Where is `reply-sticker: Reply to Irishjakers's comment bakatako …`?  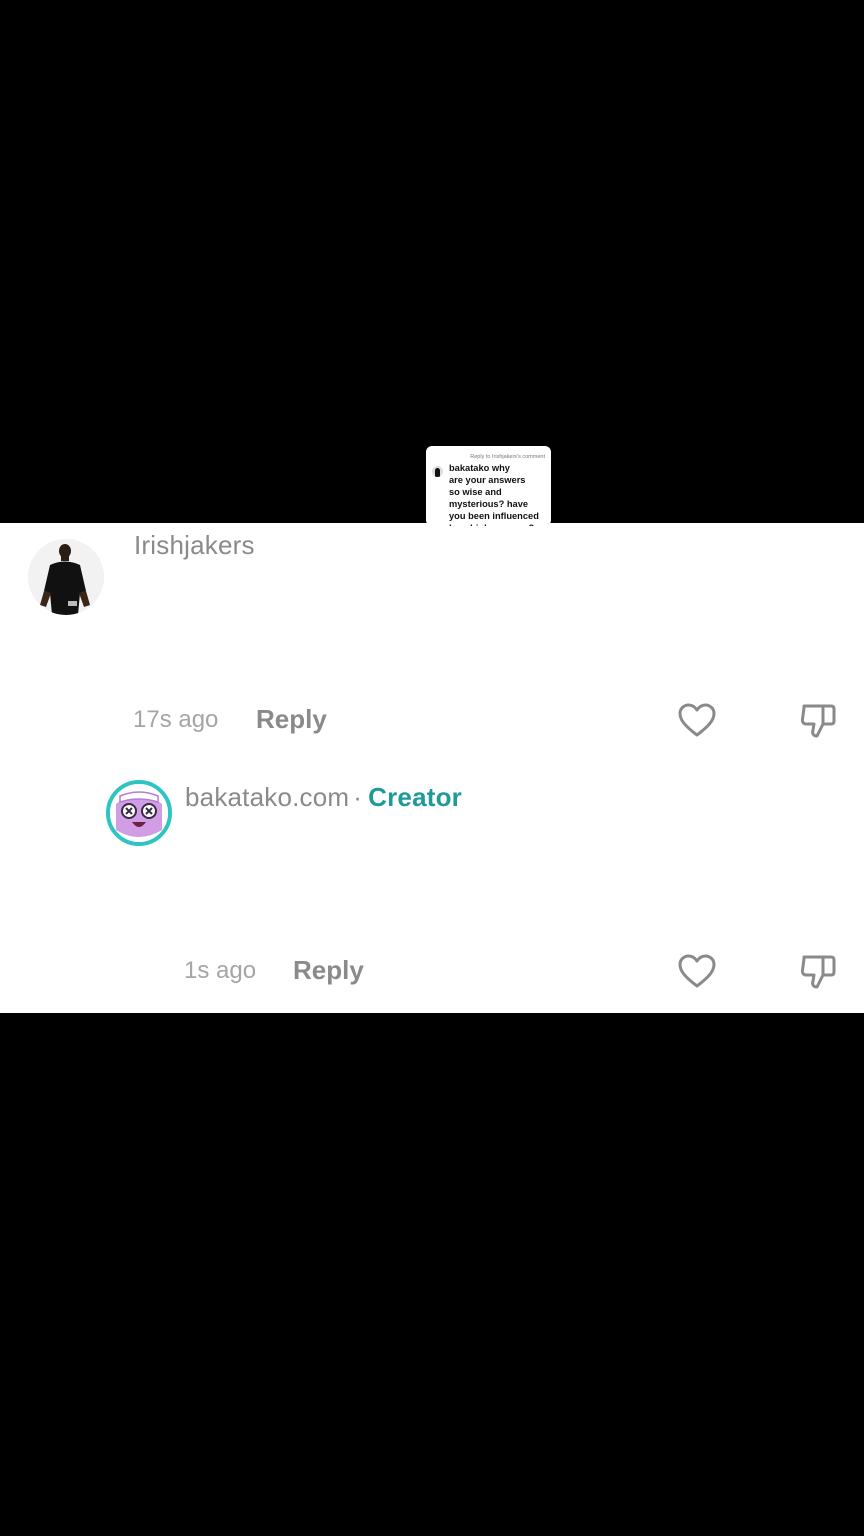
reply-sticker: Reply to Irishjakers's comment bakatako … is located at coordinates (488, 486).